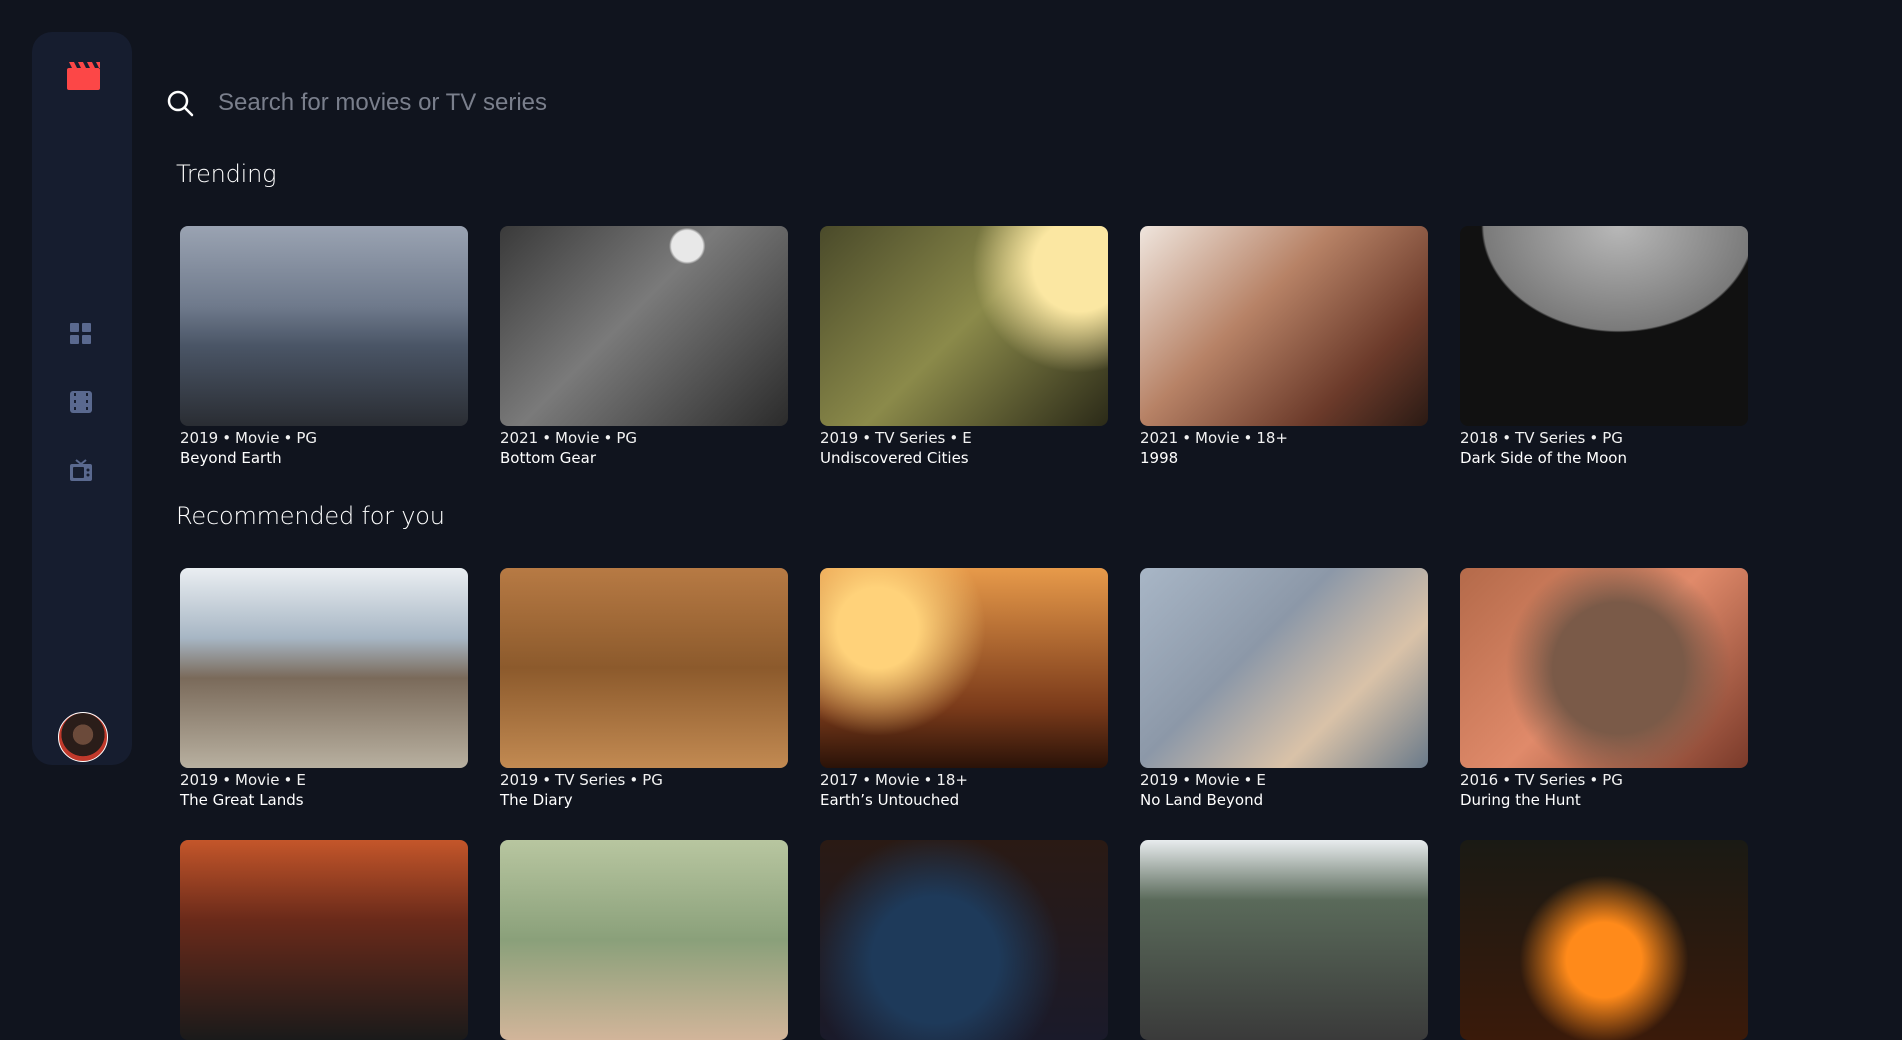 The width and height of the screenshot is (1902, 1040). Describe the element at coordinates (1541, 438) in the screenshot. I see `card-meta: 2018 • TV Series • PG` at that location.